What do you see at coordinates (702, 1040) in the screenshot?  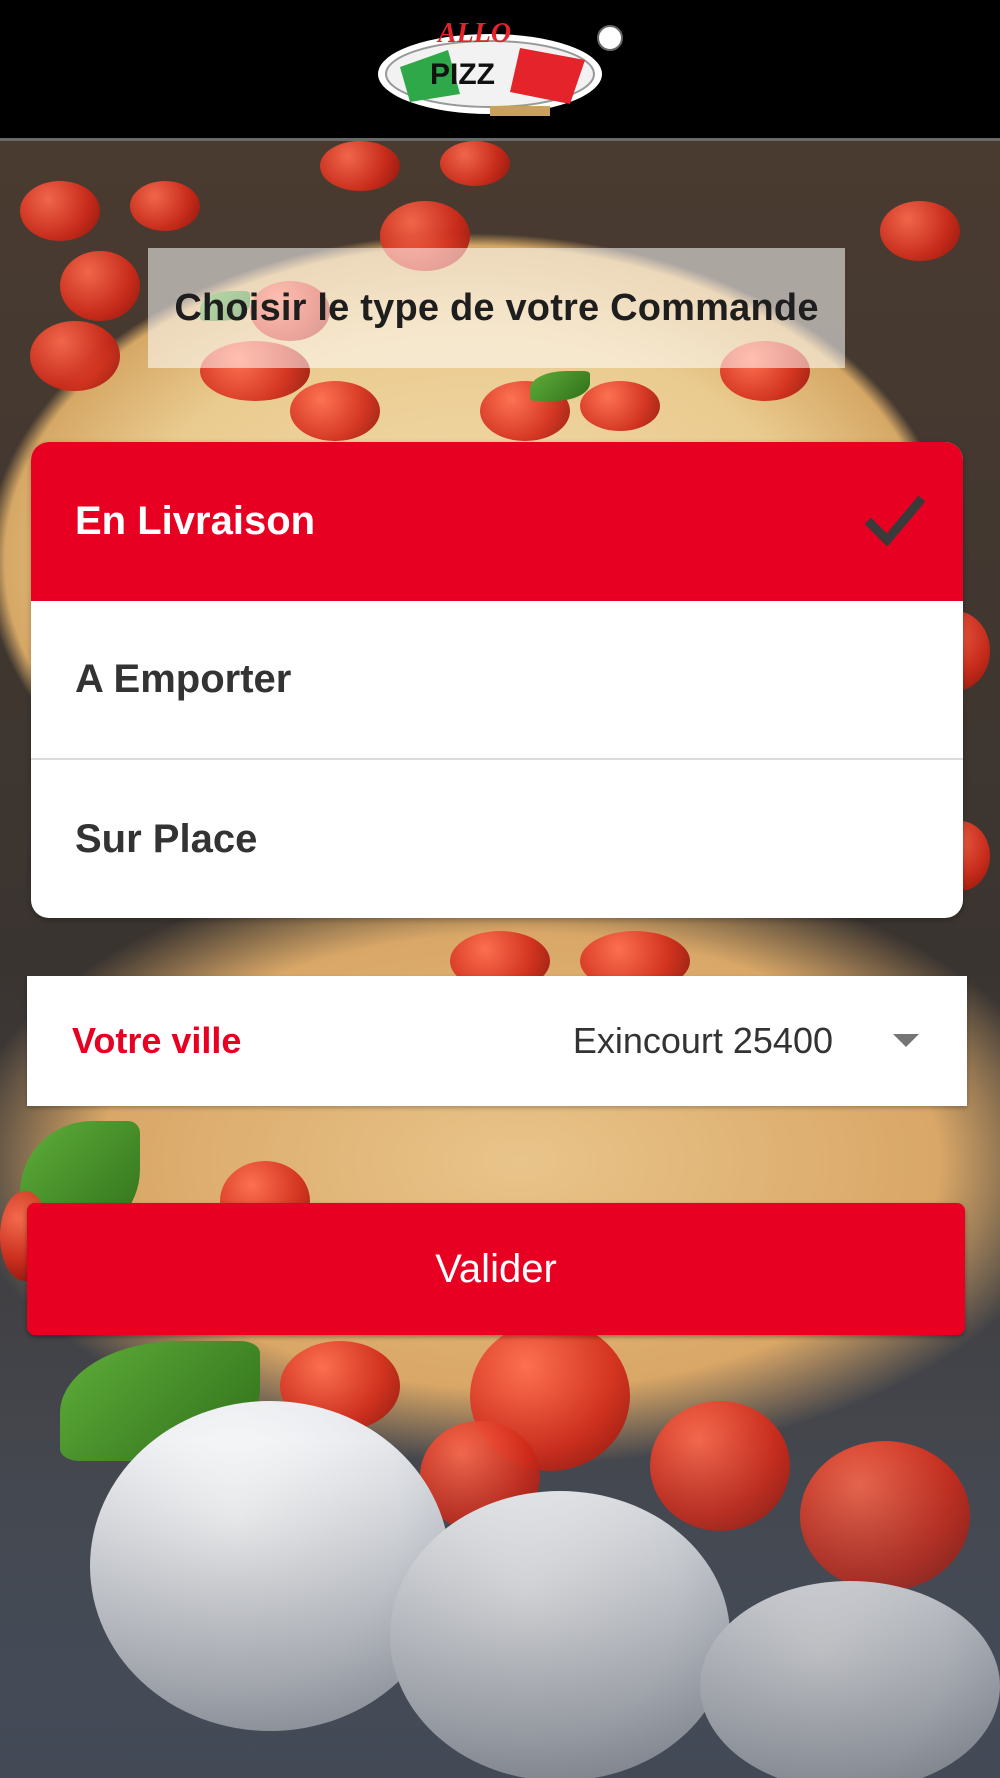 I see `city-value: Exincourt 25400` at bounding box center [702, 1040].